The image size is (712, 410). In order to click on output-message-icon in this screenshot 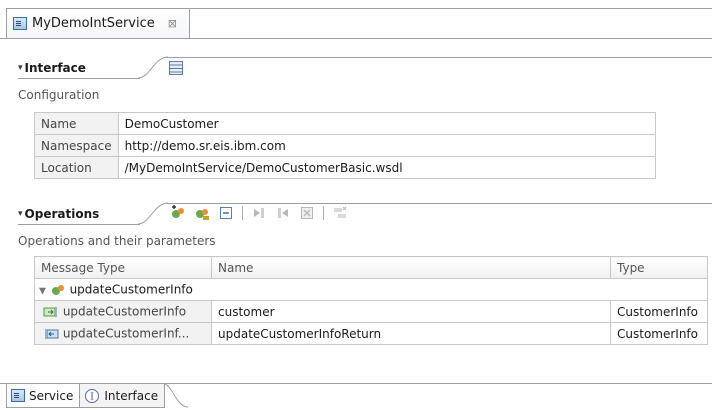, I will do `click(52, 333)`.